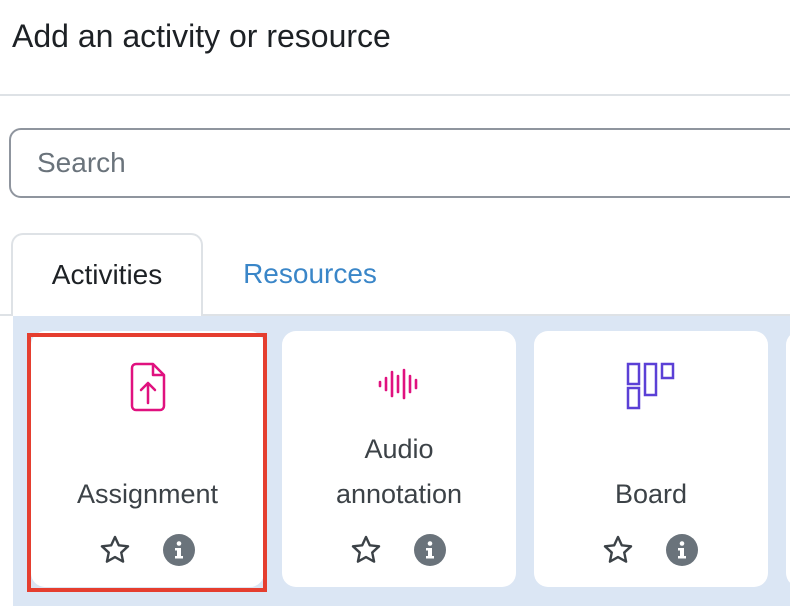 This screenshot has width=790, height=606. I want to click on tab-activities: Activities, so click(107, 274).